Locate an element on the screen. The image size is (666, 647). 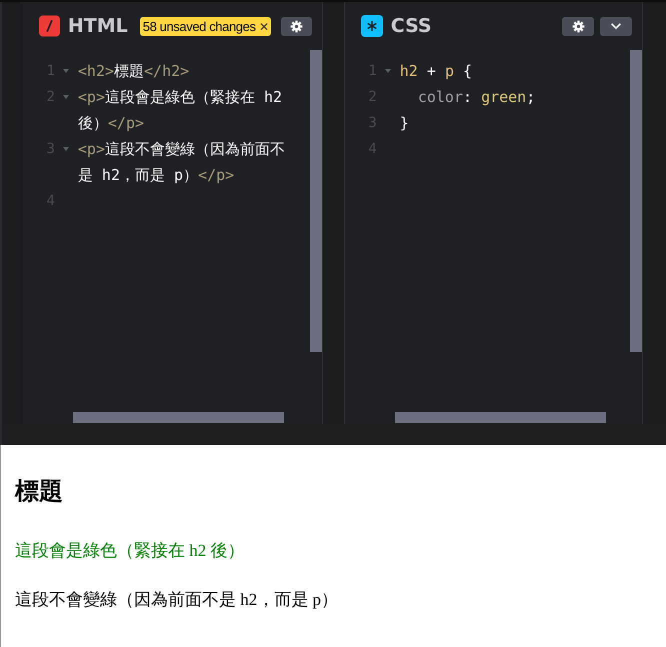
editor-title: HTML is located at coordinates (98, 26).